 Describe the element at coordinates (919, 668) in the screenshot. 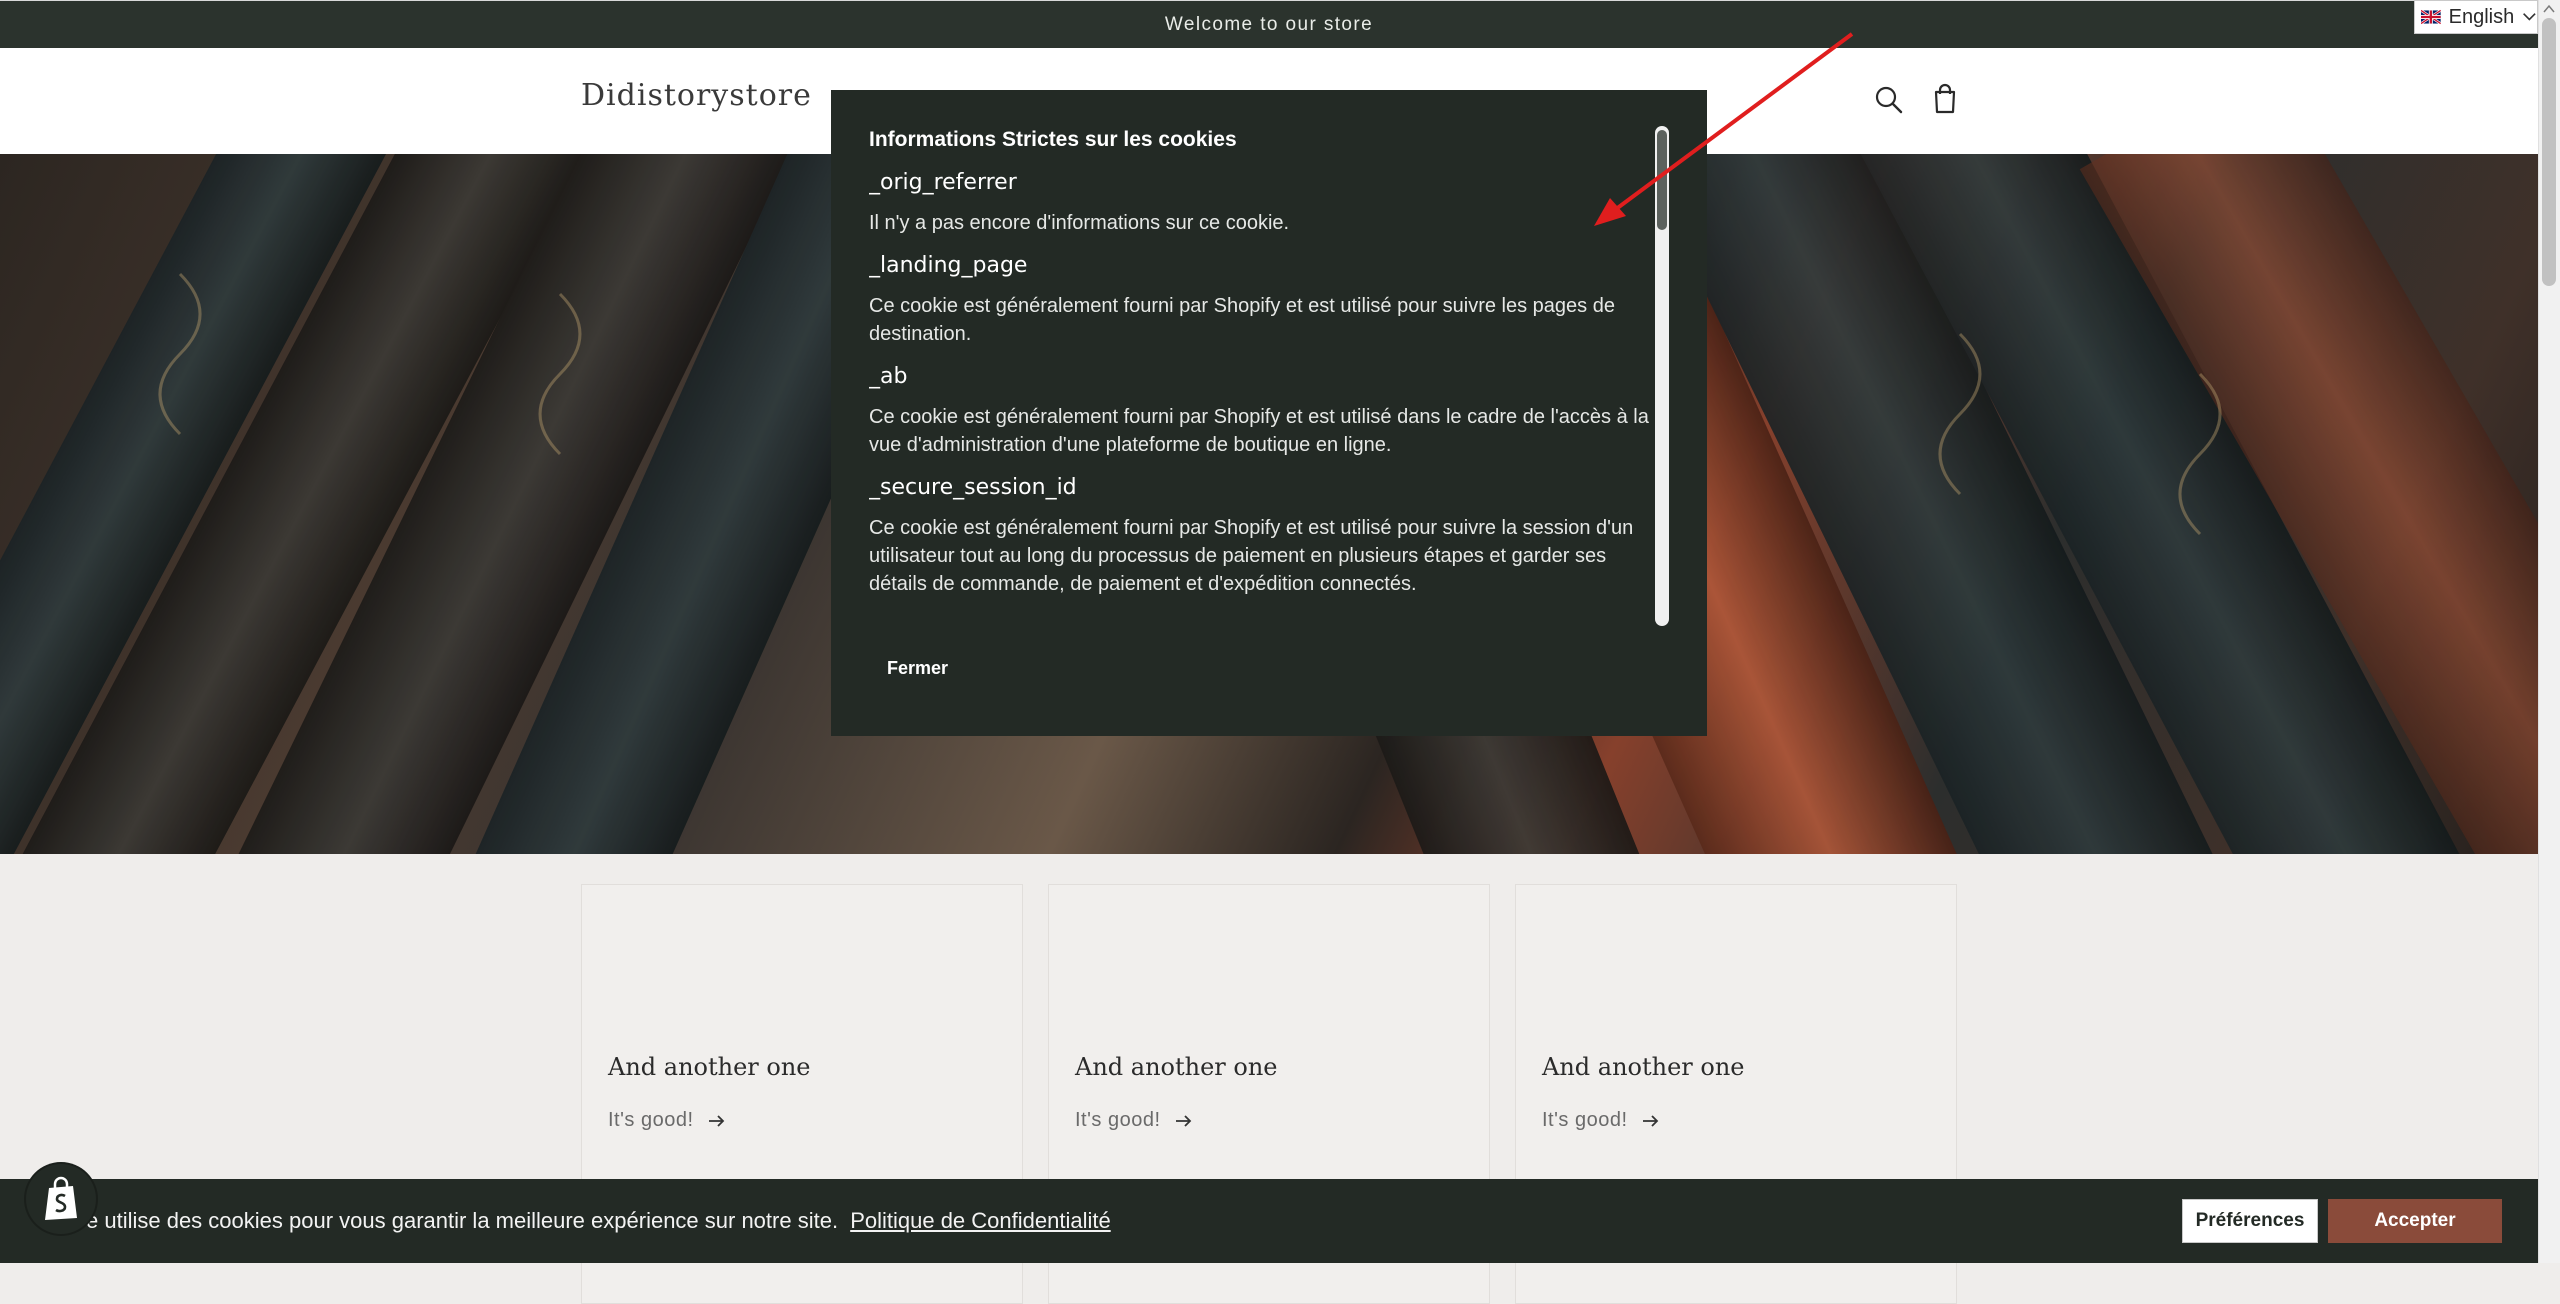

I see `close-button: Fermer` at that location.